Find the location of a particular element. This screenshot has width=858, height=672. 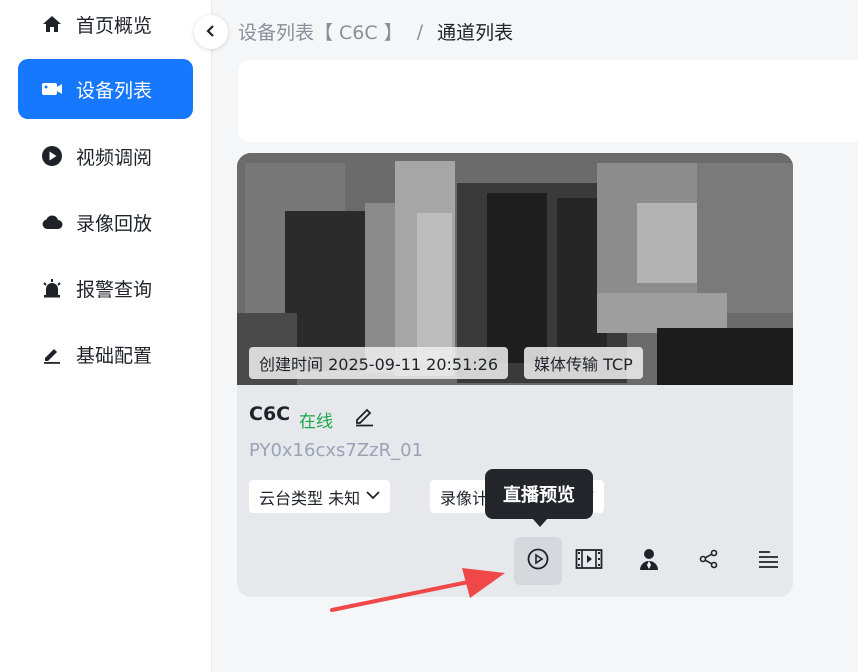

sidebar-item-home: 首页概览 is located at coordinates (105, 27).